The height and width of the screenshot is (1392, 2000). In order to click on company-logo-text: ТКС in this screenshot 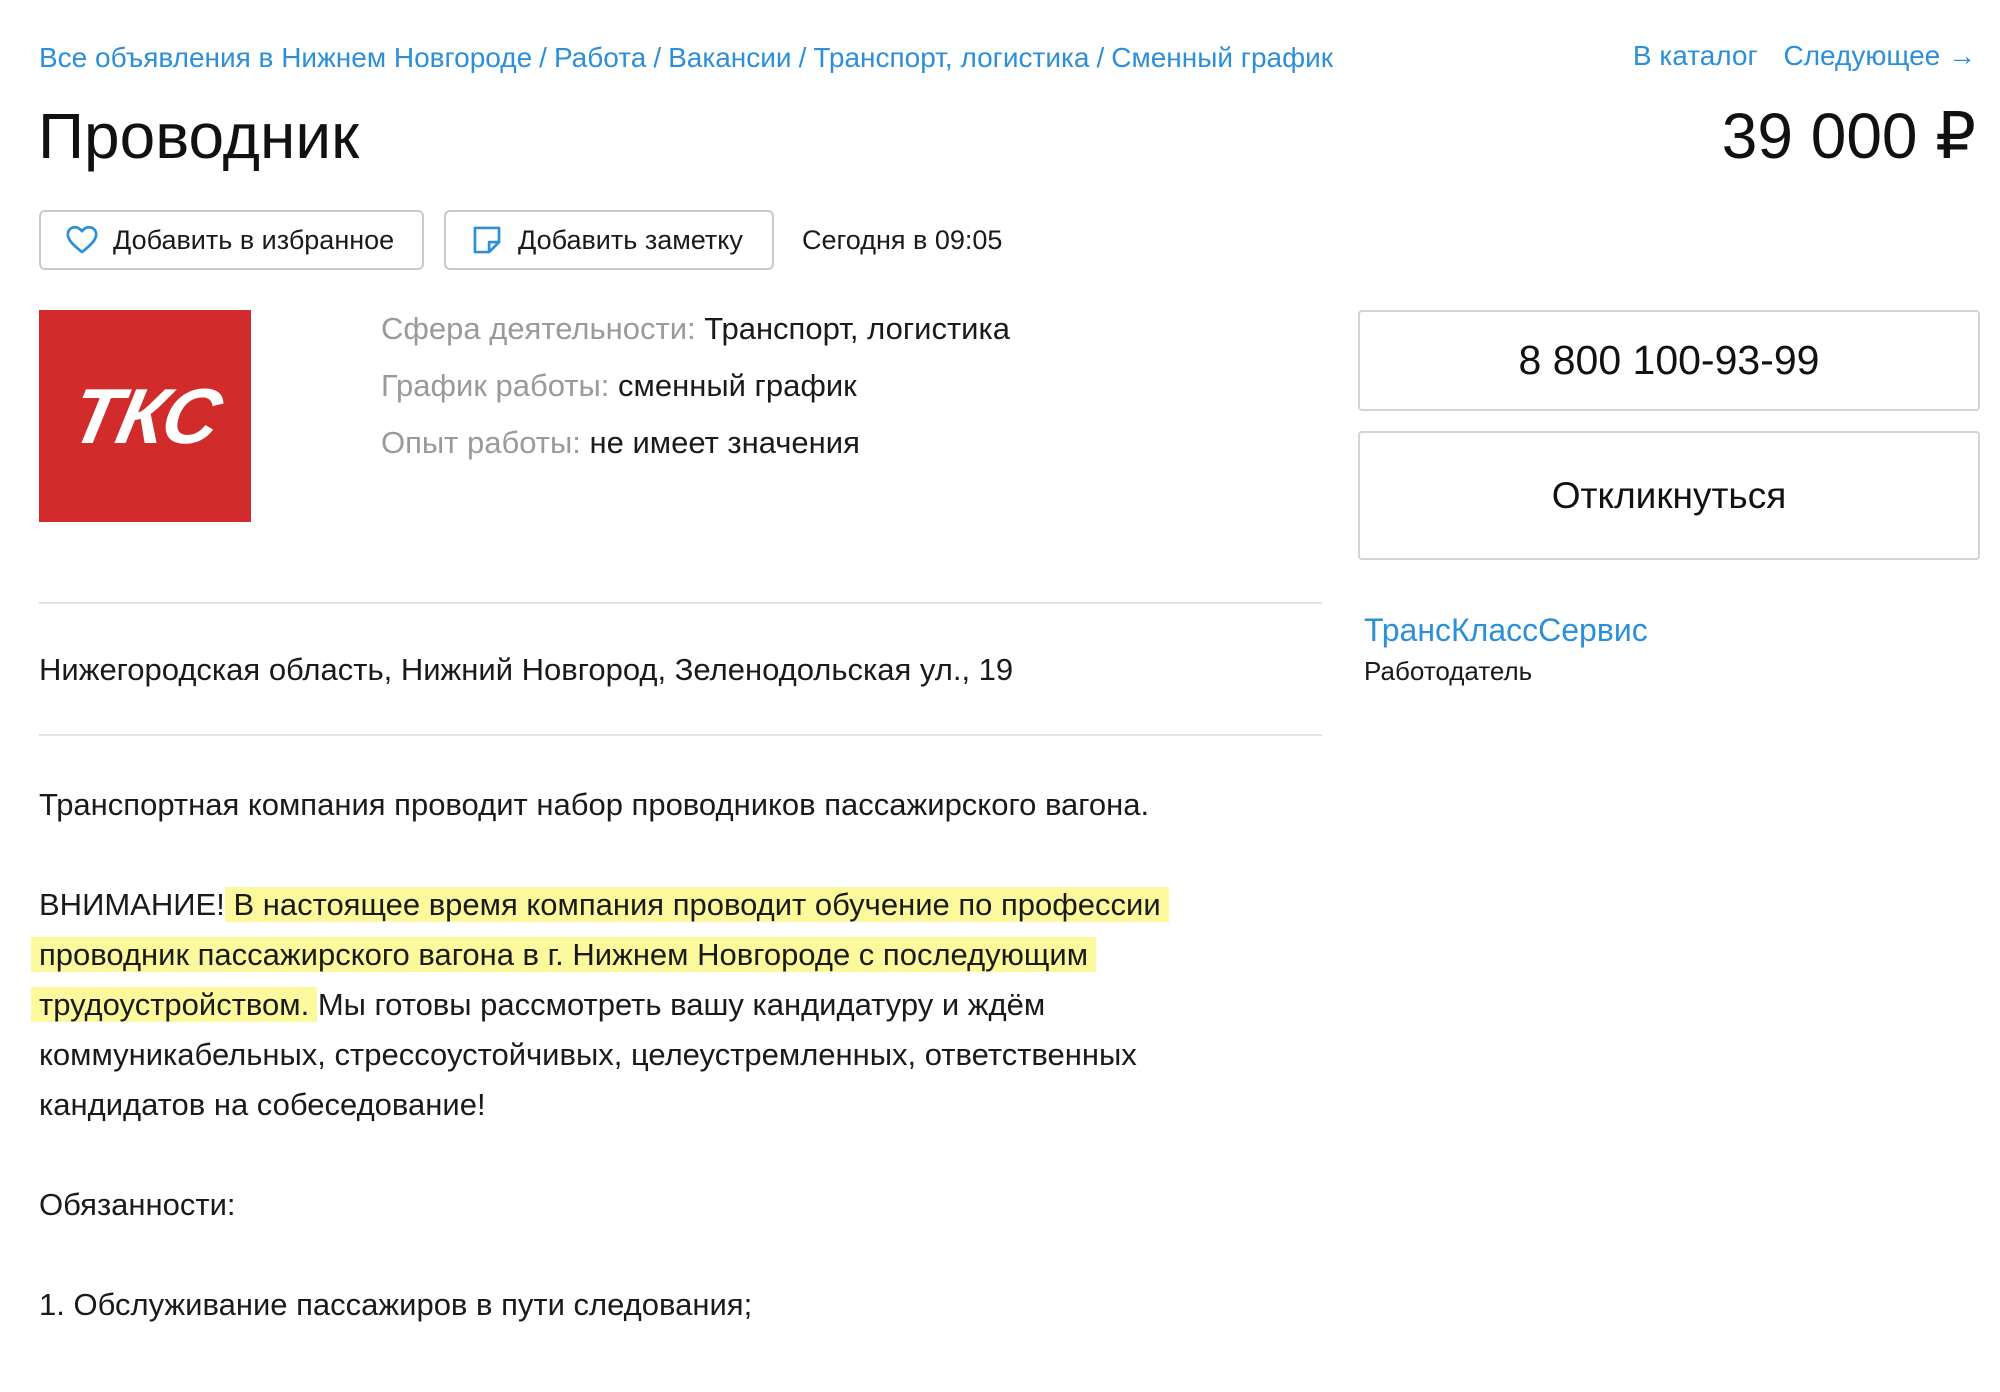, I will do `click(145, 415)`.